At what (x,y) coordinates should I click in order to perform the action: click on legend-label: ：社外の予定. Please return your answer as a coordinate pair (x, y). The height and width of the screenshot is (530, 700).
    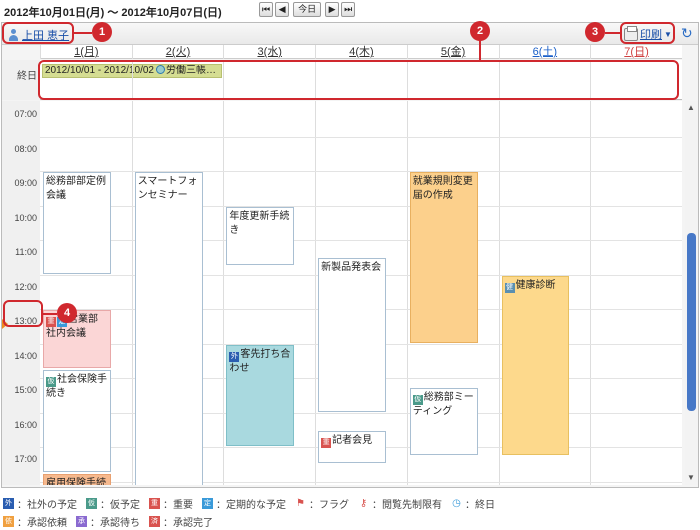
    Looking at the image, I should click on (47, 505).